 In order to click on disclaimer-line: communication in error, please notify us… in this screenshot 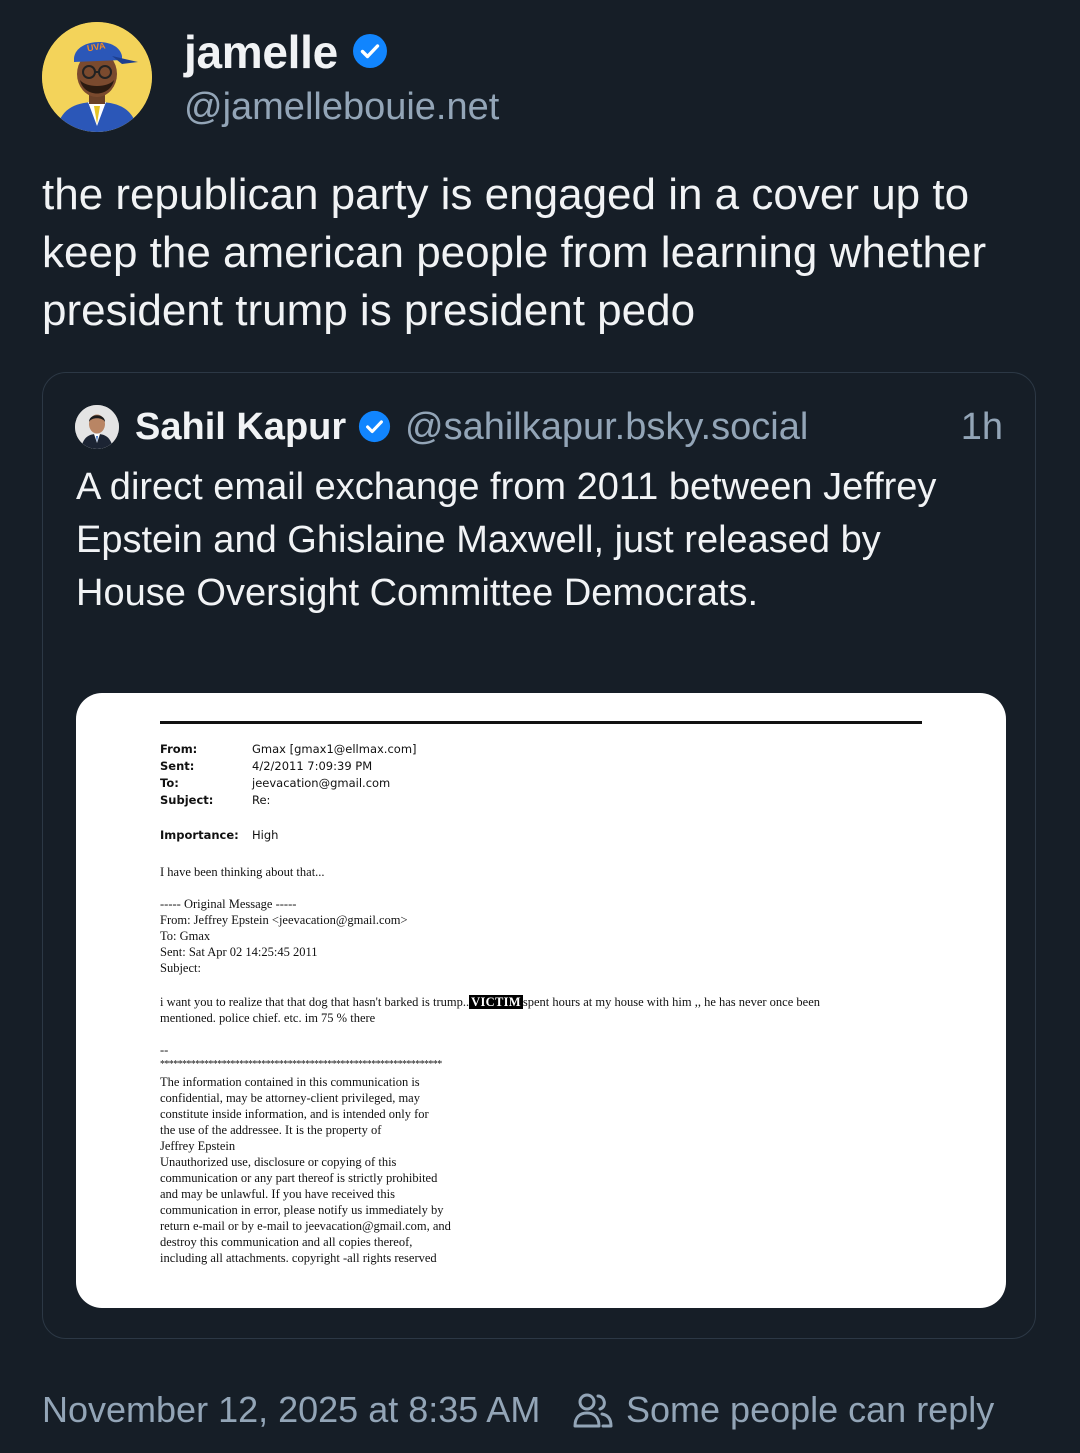, I will do `click(302, 1210)`.